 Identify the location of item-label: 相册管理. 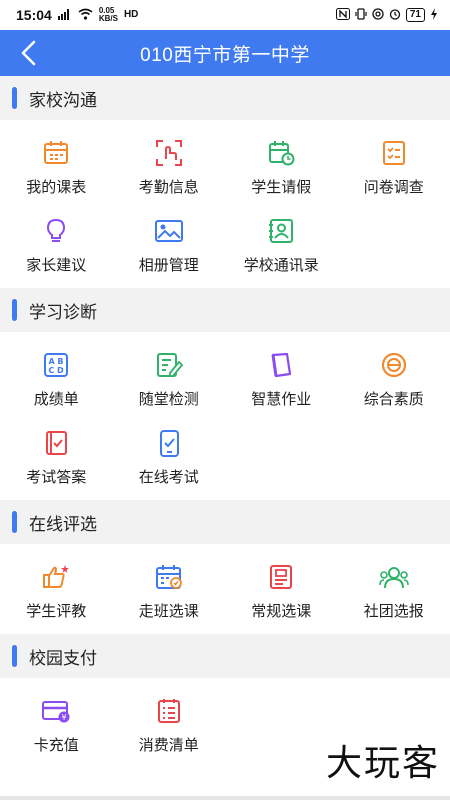
(168, 265).